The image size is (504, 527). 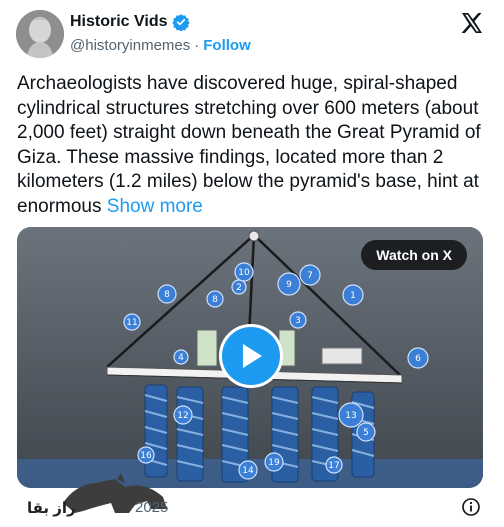 I want to click on play-button, so click(x=251, y=356).